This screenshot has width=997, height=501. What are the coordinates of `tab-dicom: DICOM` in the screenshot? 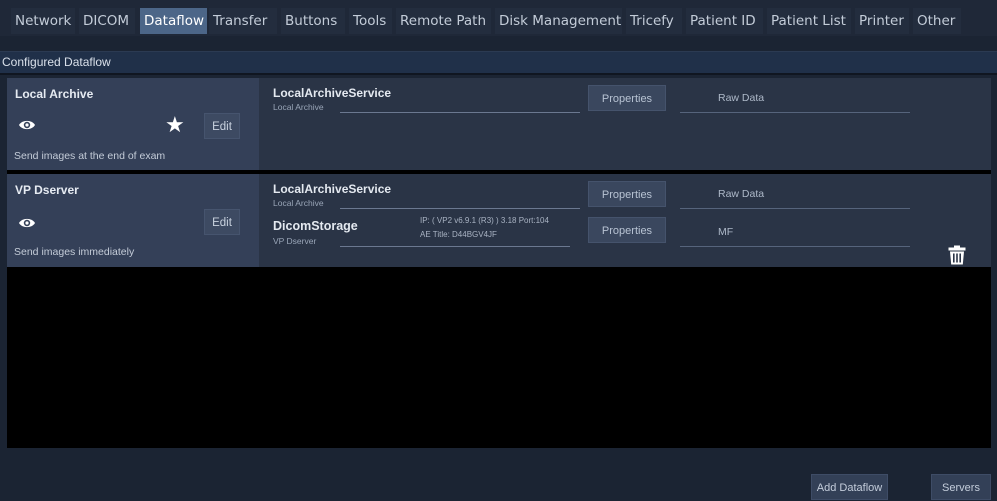 It's located at (107, 21).